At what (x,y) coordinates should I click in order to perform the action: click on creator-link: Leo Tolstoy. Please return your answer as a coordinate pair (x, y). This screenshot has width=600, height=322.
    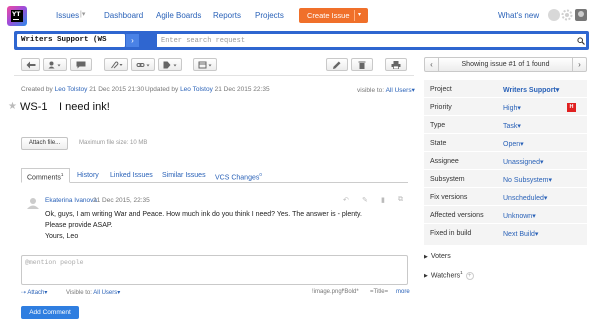
    Looking at the image, I should click on (71, 89).